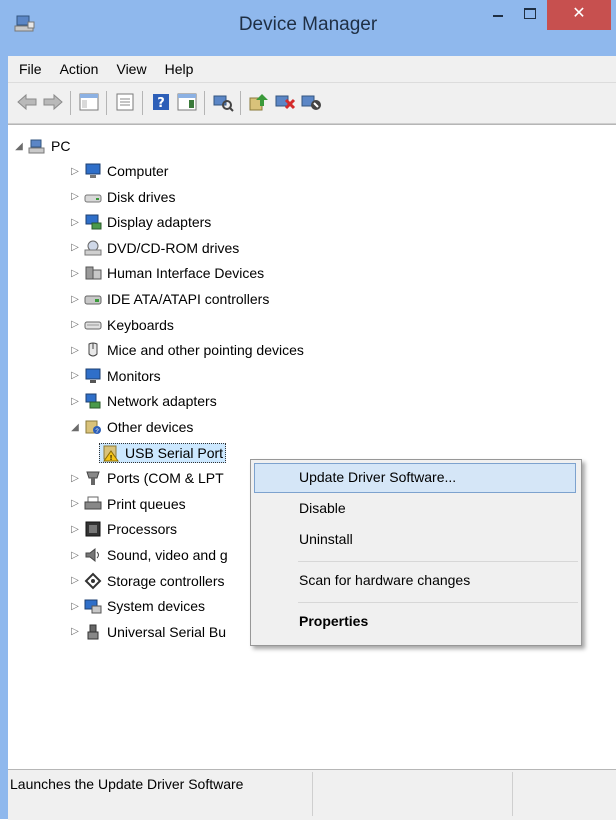  I want to click on status-text: Launches the Update Driver Software, so click(127, 784).